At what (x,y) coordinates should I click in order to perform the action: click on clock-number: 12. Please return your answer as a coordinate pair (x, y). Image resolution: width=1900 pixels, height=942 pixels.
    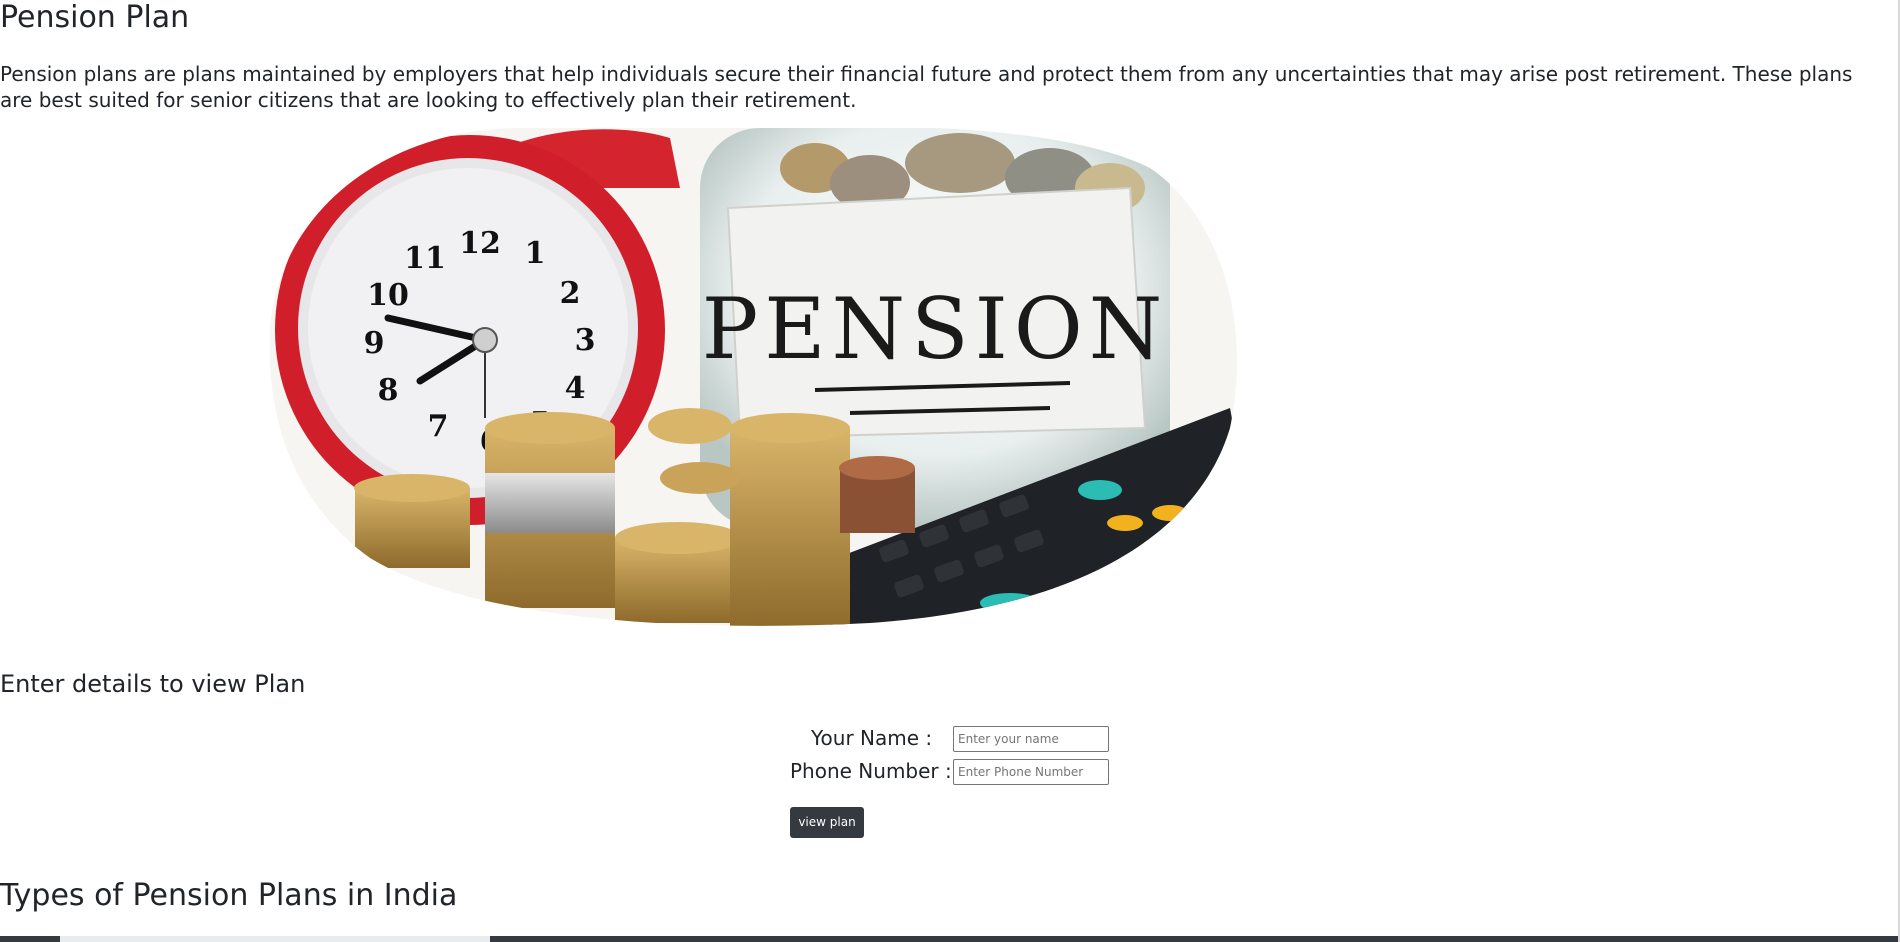
    Looking at the image, I should click on (480, 243).